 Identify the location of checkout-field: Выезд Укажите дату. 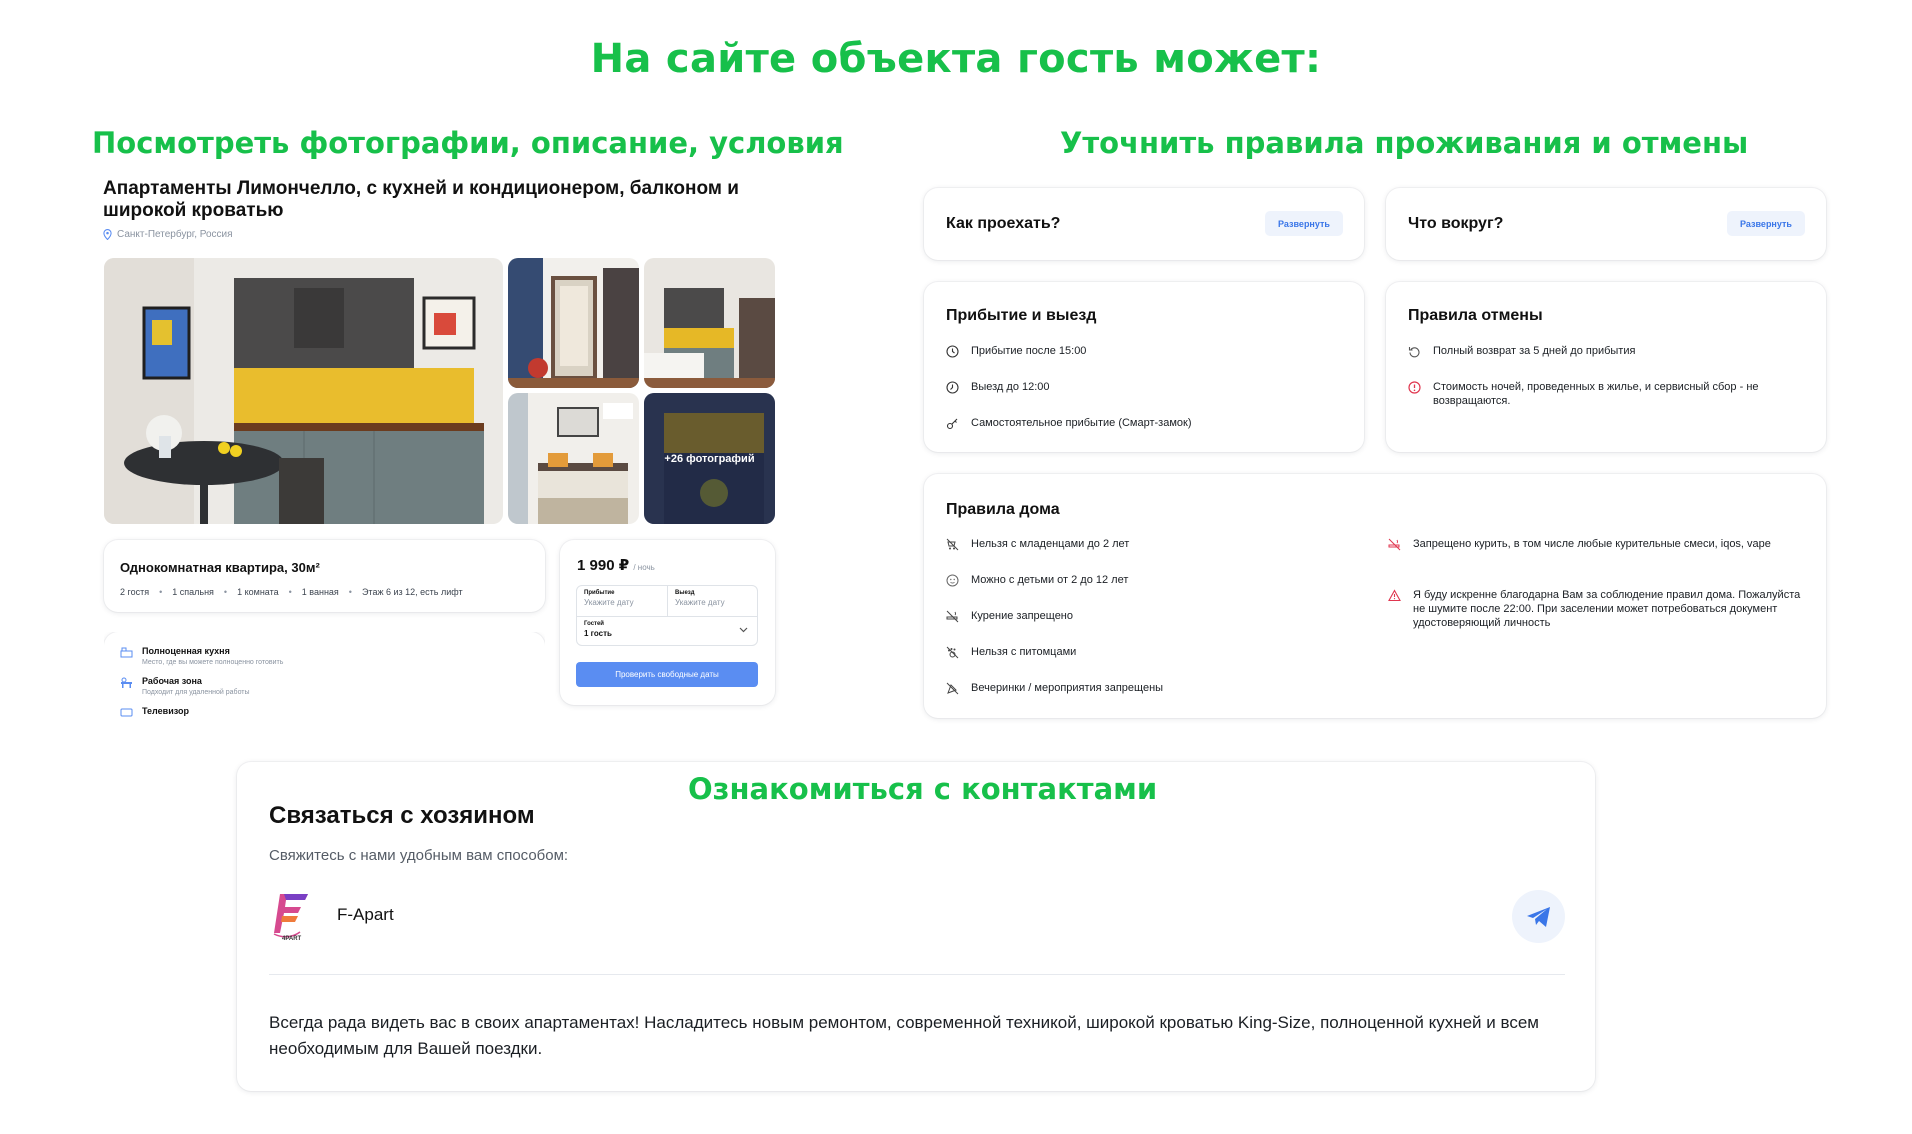
(713, 598).